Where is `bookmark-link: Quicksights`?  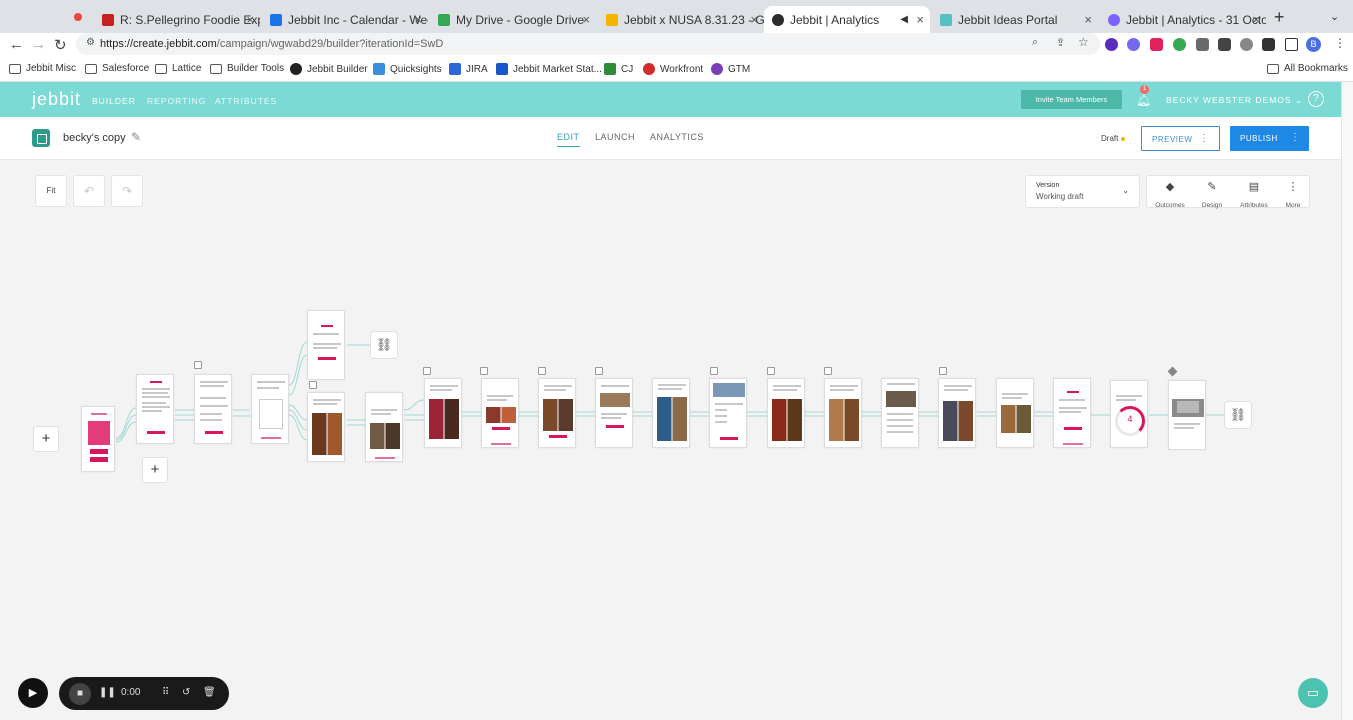 bookmark-link: Quicksights is located at coordinates (407, 69).